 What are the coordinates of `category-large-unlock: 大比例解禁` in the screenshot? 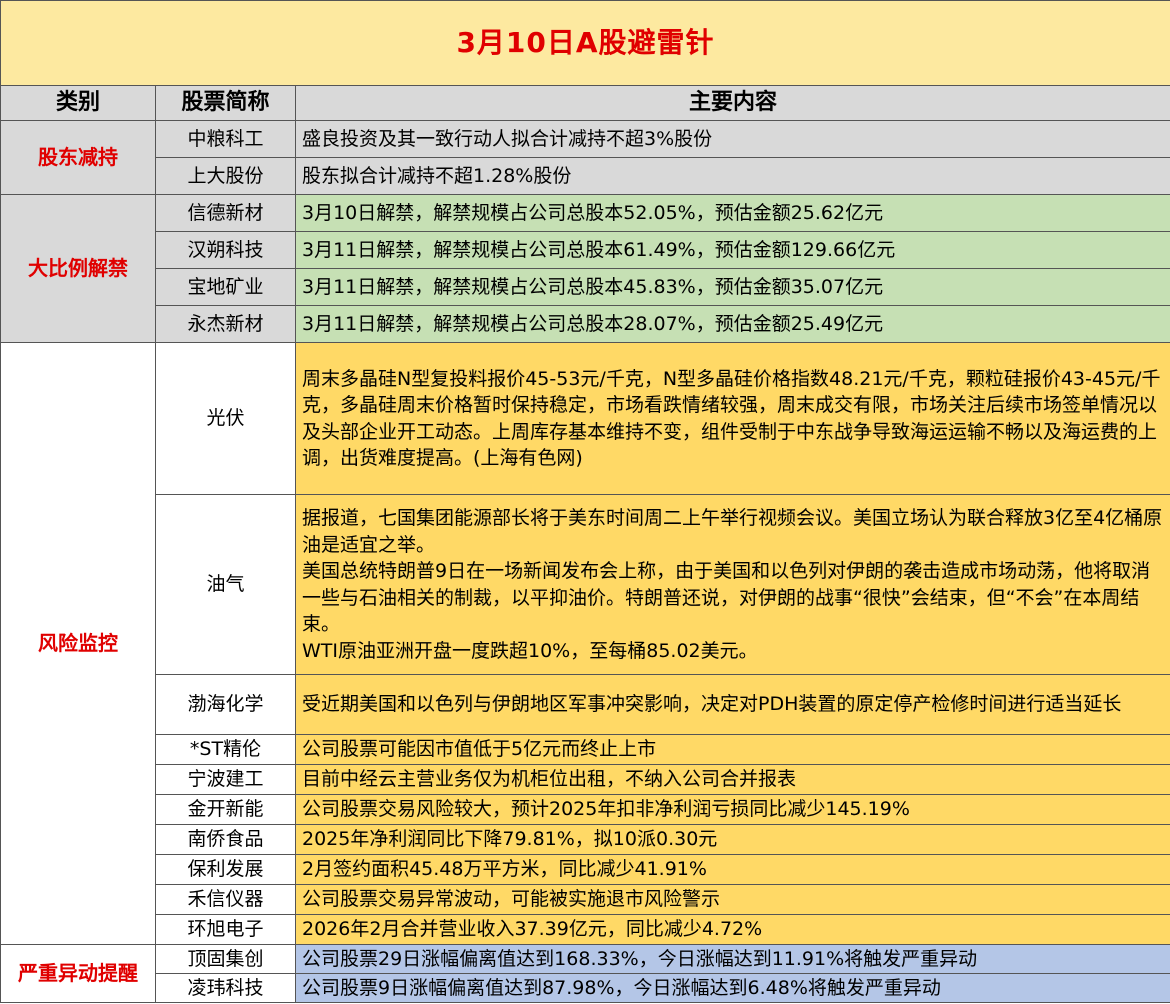 It's located at (78, 268).